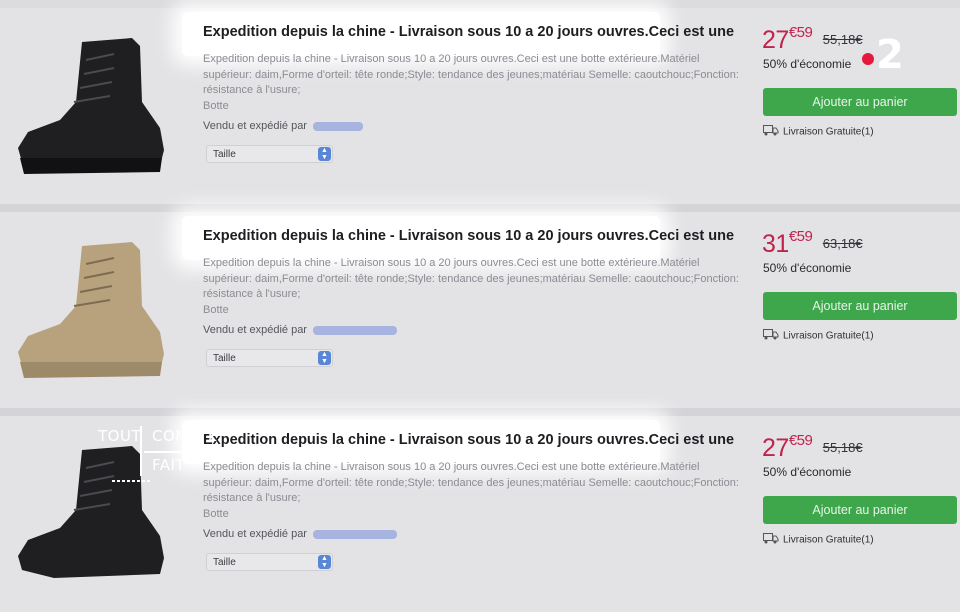 The image size is (960, 612). Describe the element at coordinates (120, 436) in the screenshot. I see `show-logo-word: TOUT` at that location.